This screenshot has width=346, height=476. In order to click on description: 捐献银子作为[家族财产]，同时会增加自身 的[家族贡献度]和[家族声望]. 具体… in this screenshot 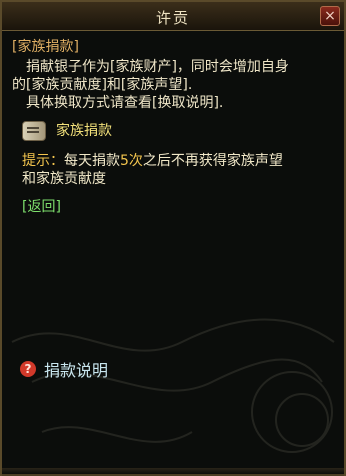, I will do `click(173, 85)`.